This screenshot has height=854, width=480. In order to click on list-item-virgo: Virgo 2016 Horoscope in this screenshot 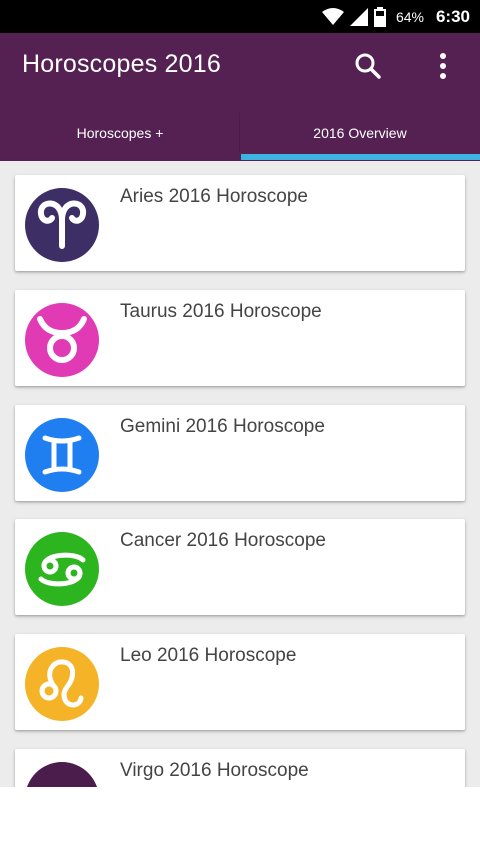, I will do `click(240, 768)`.